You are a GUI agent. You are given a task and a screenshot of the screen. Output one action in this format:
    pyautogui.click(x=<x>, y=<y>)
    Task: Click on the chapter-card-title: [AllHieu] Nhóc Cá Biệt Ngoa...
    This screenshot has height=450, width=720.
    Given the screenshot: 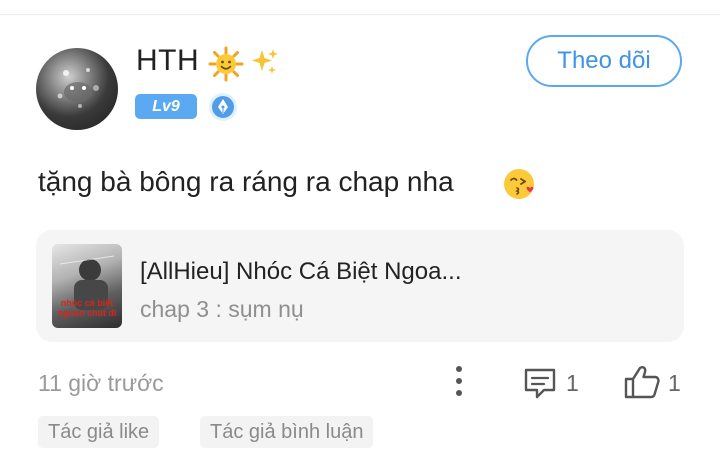 What is the action you would take?
    pyautogui.click(x=300, y=272)
    